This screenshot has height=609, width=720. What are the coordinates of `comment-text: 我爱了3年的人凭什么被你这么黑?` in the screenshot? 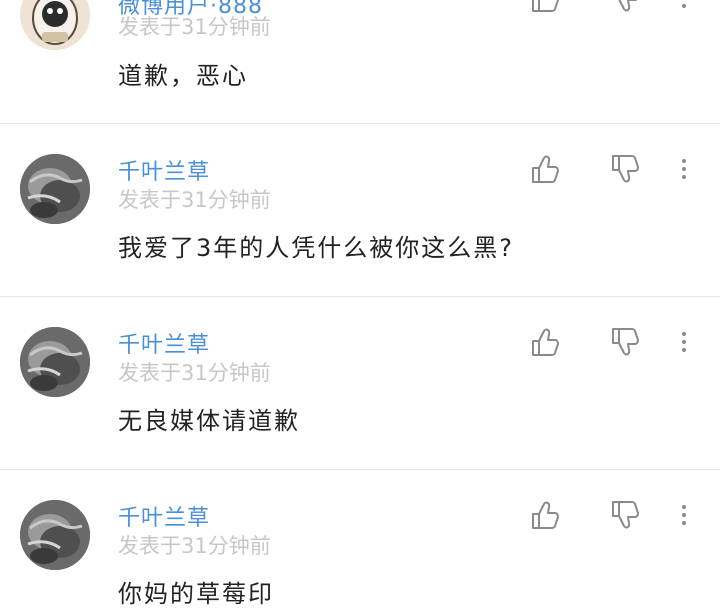 It's located at (316, 248).